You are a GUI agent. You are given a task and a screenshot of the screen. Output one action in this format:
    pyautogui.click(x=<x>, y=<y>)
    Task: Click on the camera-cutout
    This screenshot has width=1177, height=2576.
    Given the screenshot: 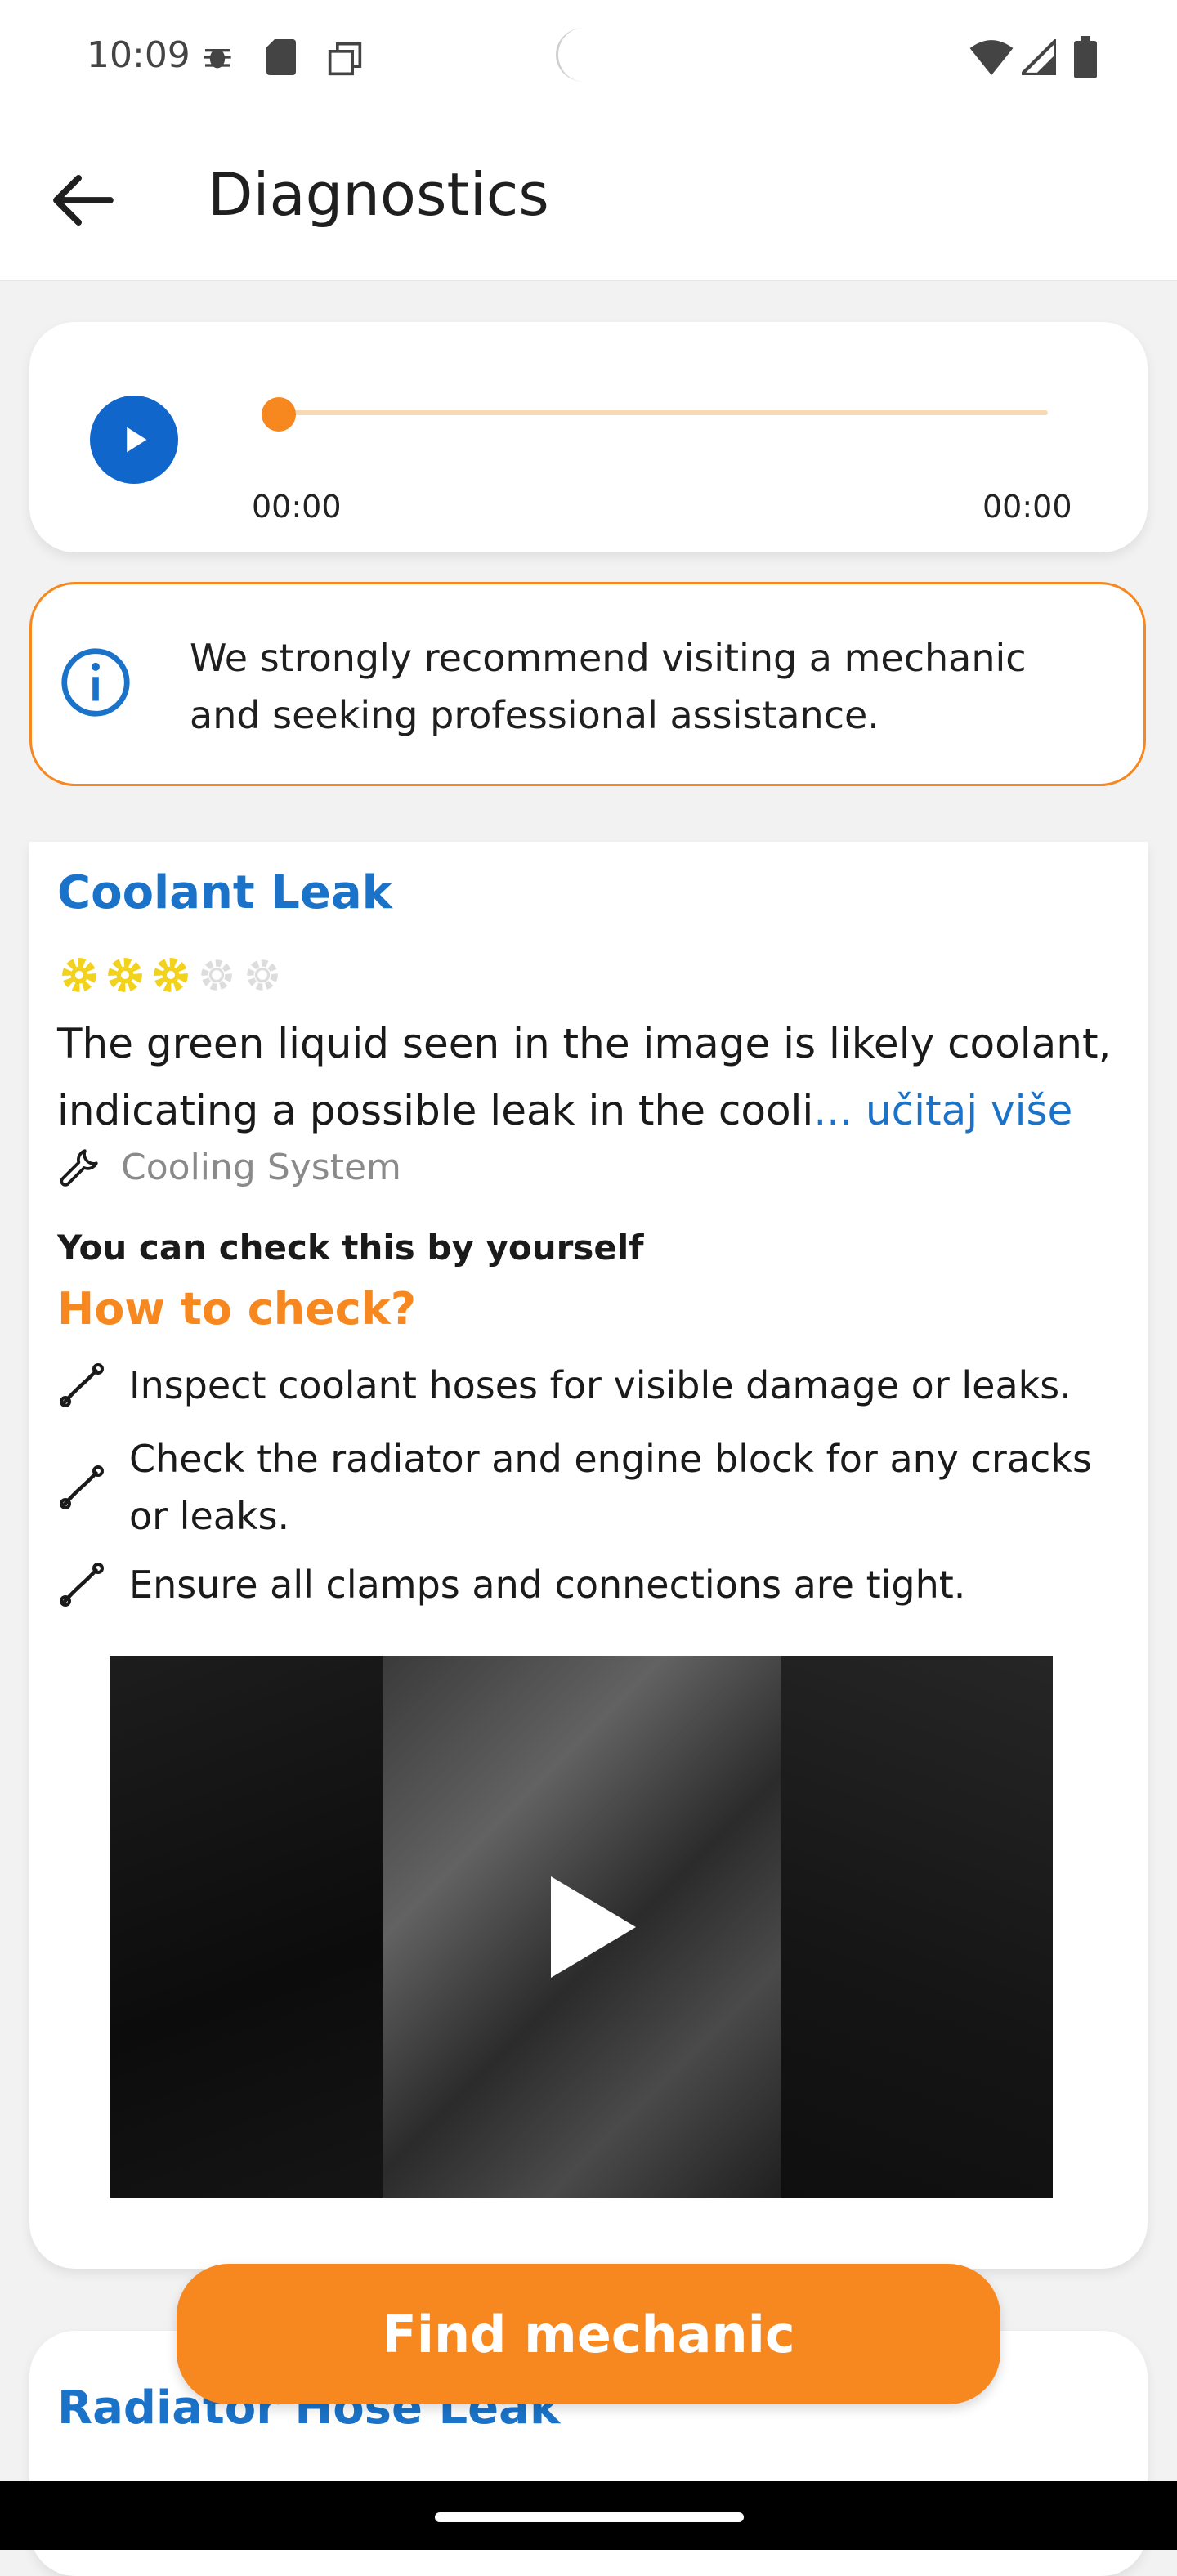 What is the action you would take?
    pyautogui.click(x=584, y=55)
    